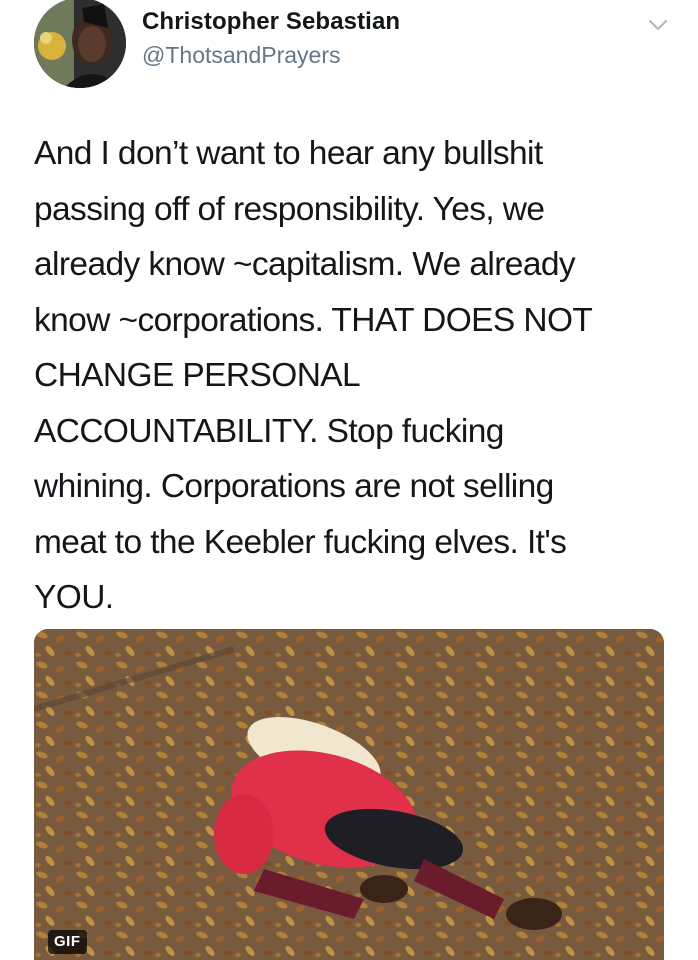  Describe the element at coordinates (658, 25) in the screenshot. I see `chevron-down-icon` at that location.